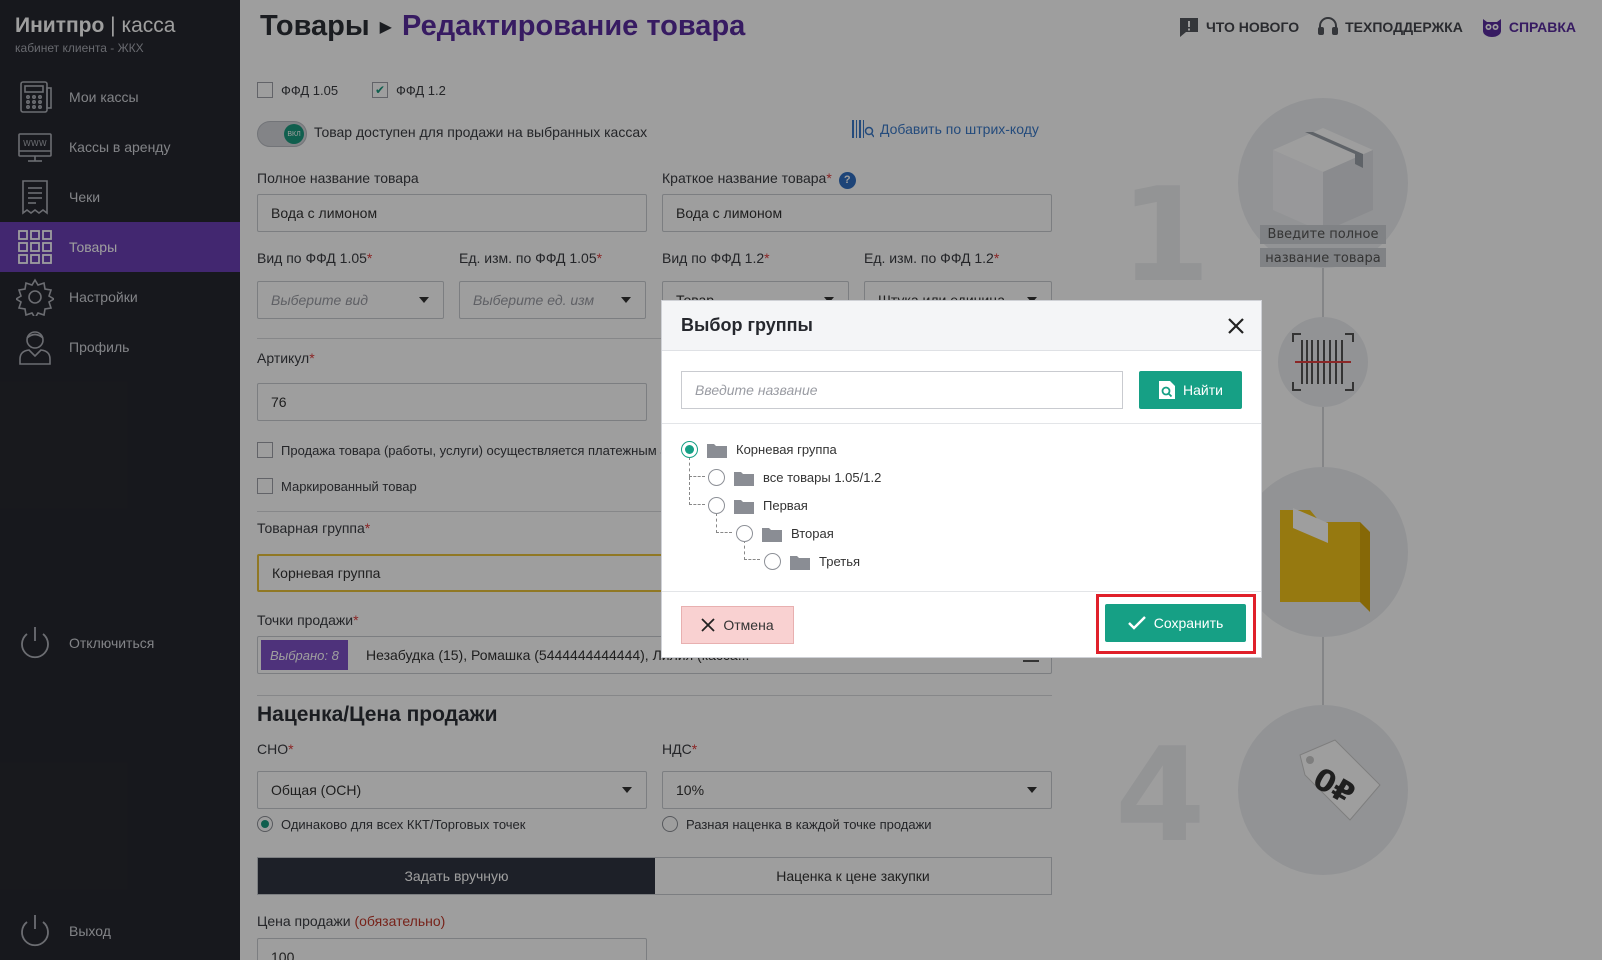 This screenshot has height=960, width=1602. I want to click on dialog-header: Выбор группы, so click(961, 326).